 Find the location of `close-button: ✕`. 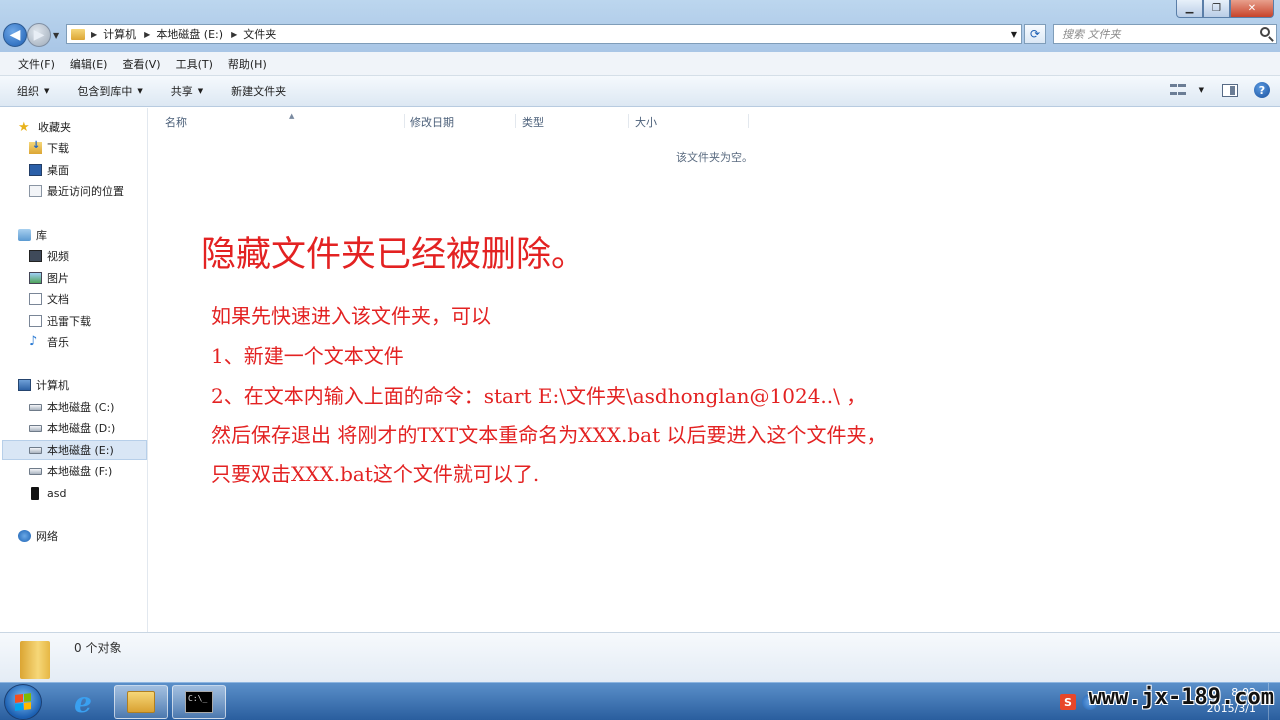

close-button: ✕ is located at coordinates (1252, 9).